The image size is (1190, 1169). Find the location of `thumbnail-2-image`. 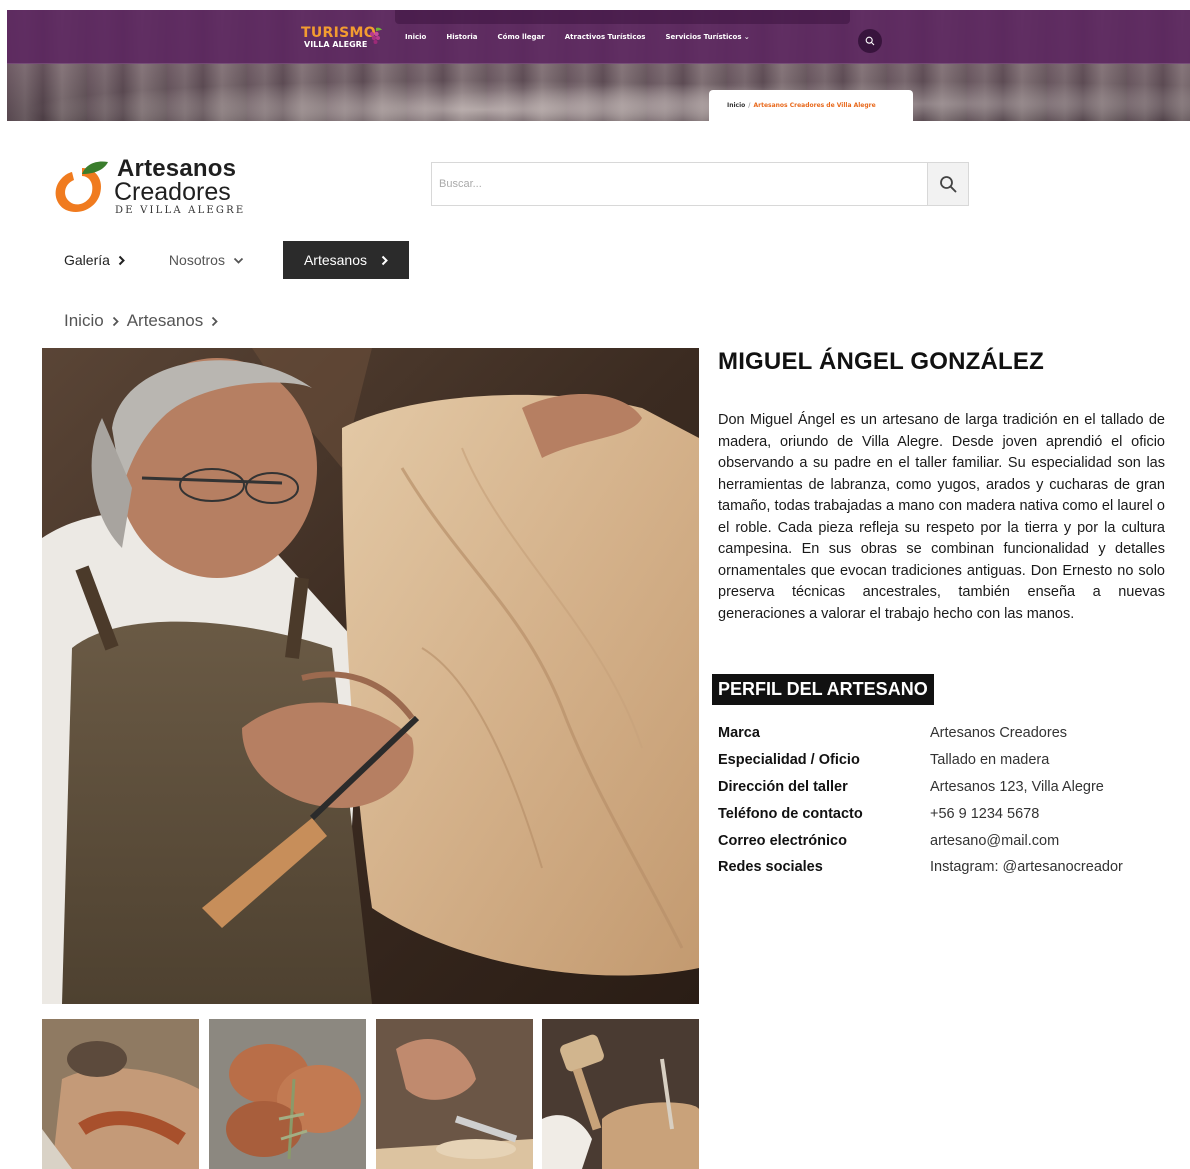

thumbnail-2-image is located at coordinates (287, 1094).